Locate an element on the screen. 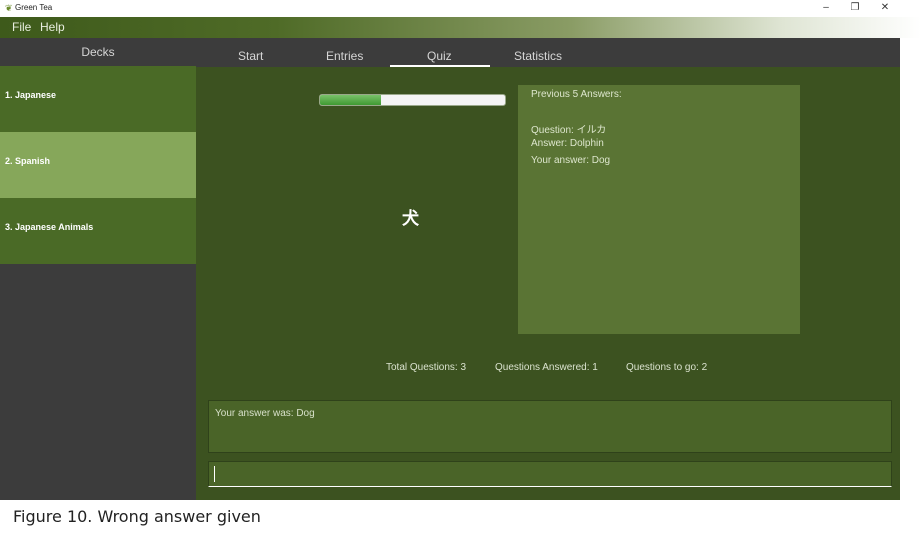 This screenshot has width=921, height=533. close-button: ✕ is located at coordinates (885, 8).